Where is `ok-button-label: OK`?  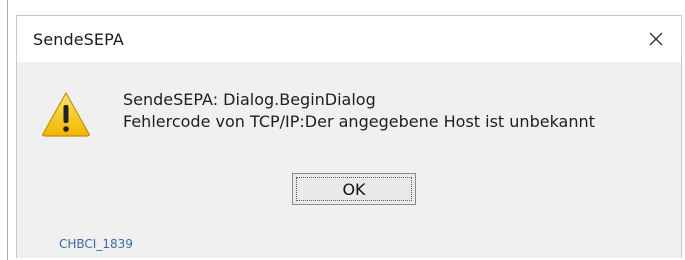
ok-button-label: OK is located at coordinates (354, 189).